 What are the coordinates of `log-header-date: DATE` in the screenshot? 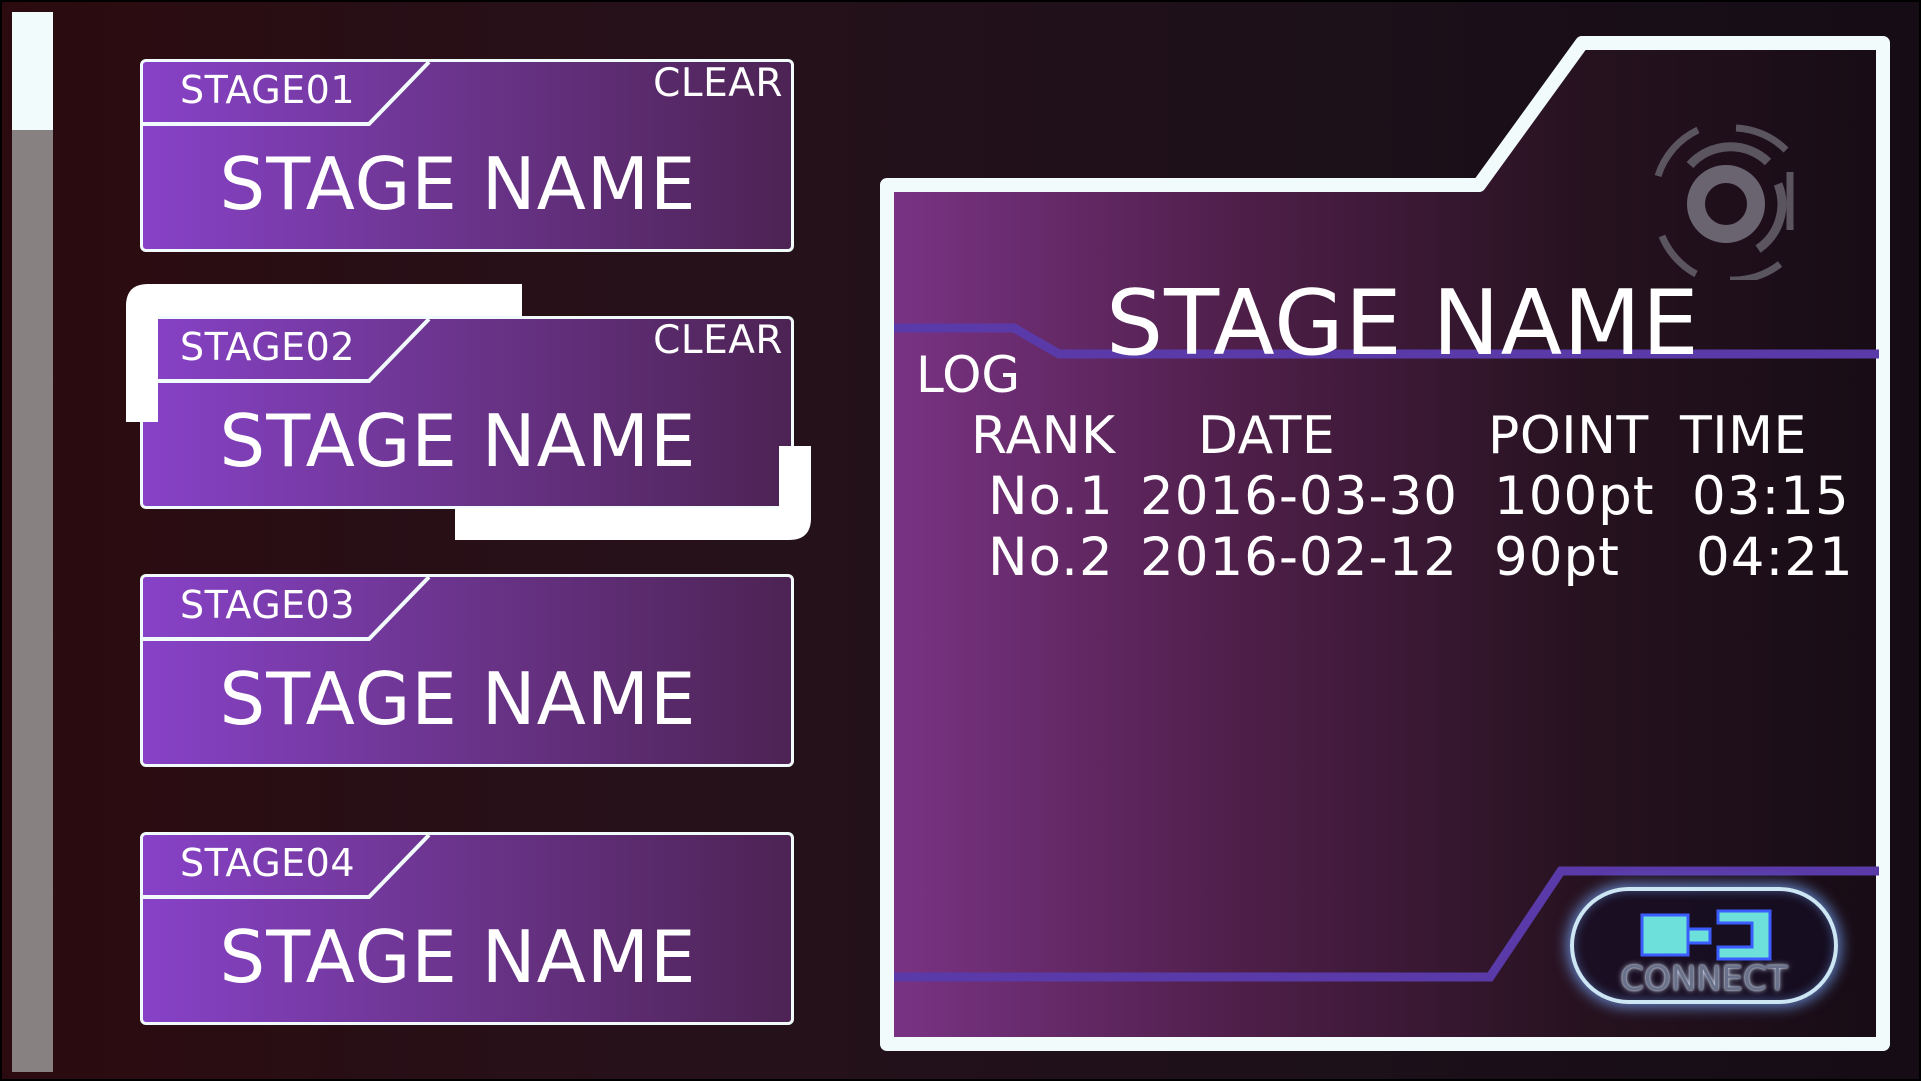 It's located at (1267, 436).